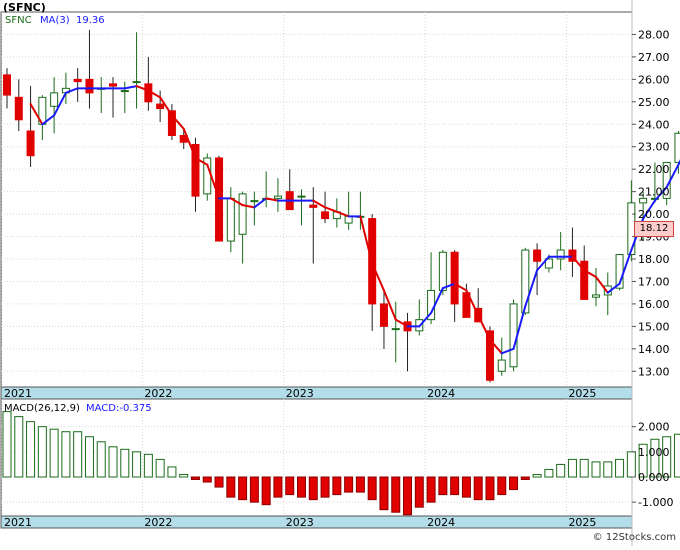  What do you see at coordinates (582, 393) in the screenshot?
I see `price-year-label: 2025` at bounding box center [582, 393].